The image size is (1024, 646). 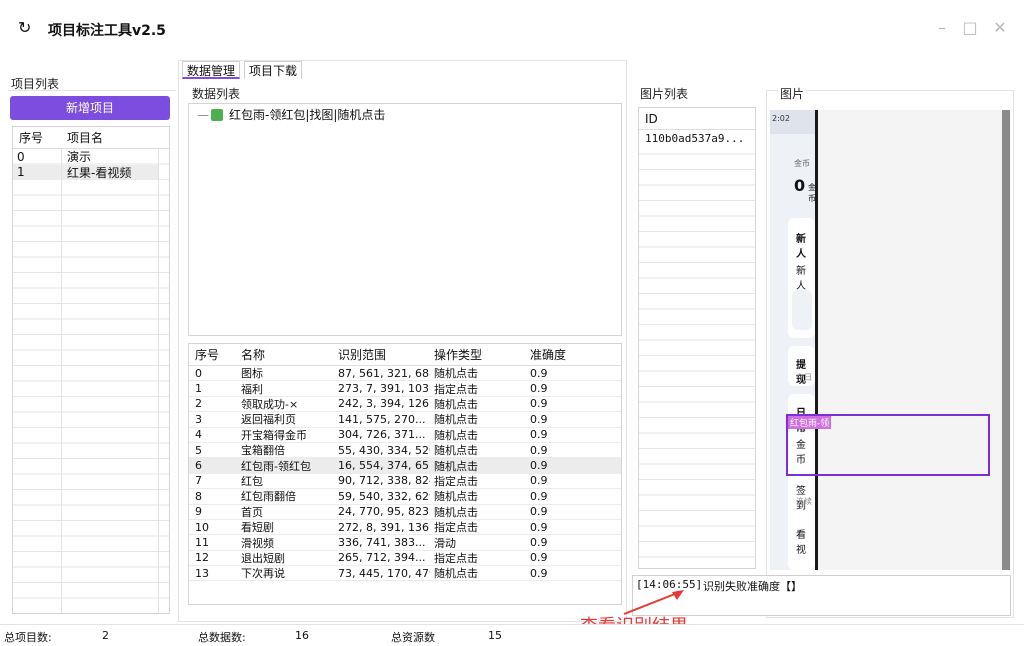 I want to click on row-range: 242, 3, 394, 126, so click(x=383, y=404).